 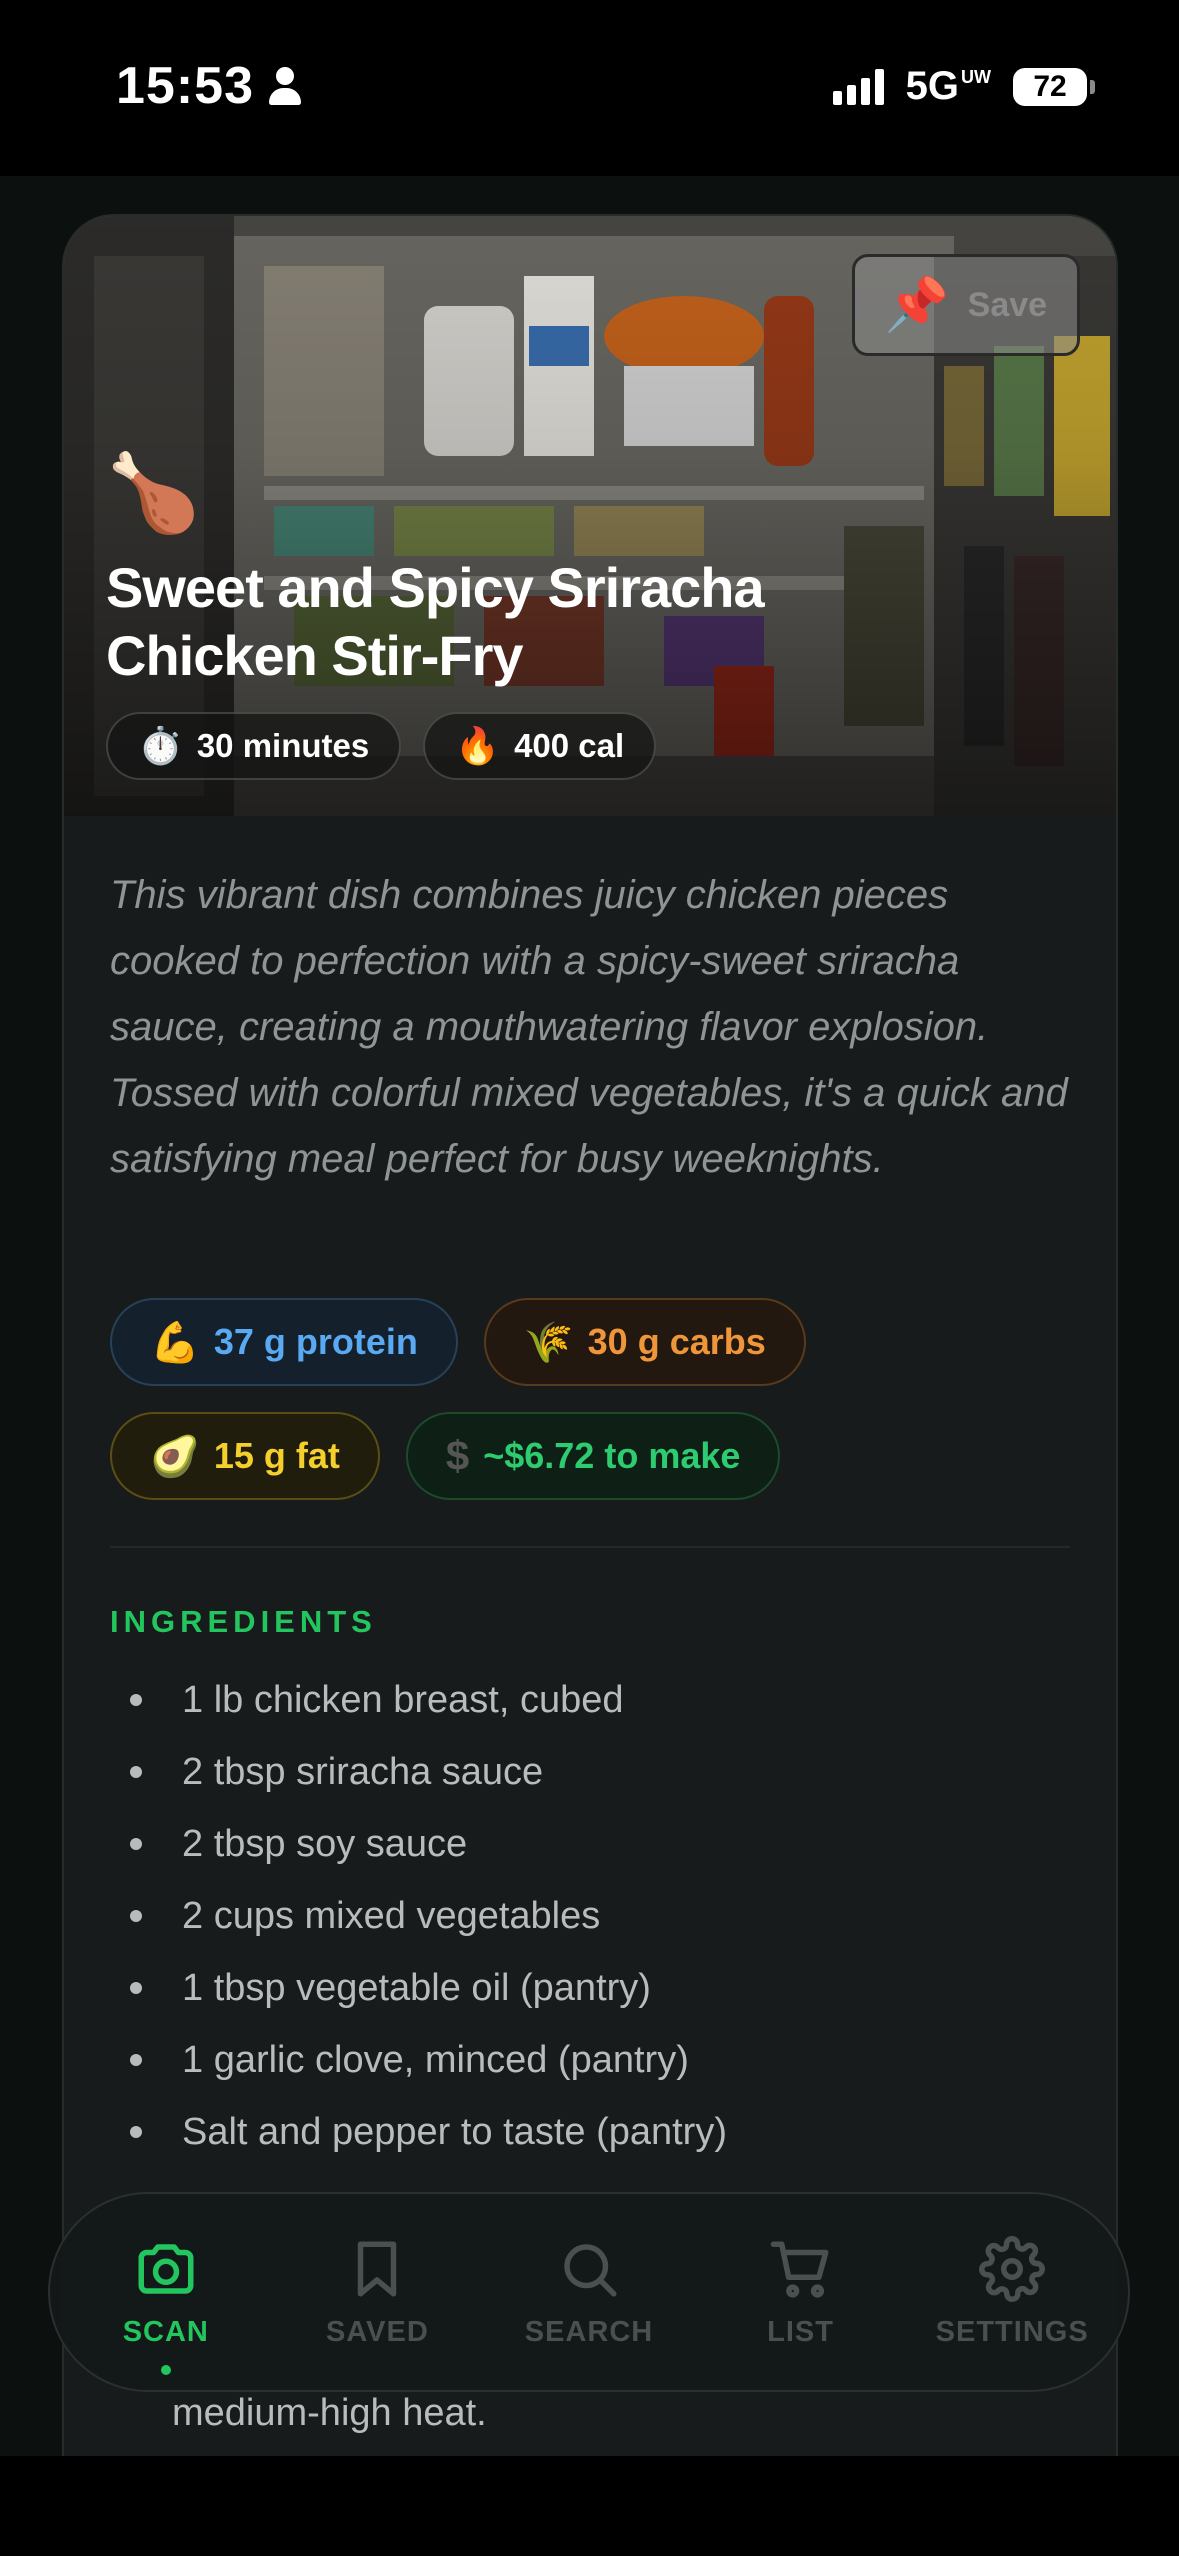 I want to click on network-indicator: 5G UW, so click(x=948, y=86).